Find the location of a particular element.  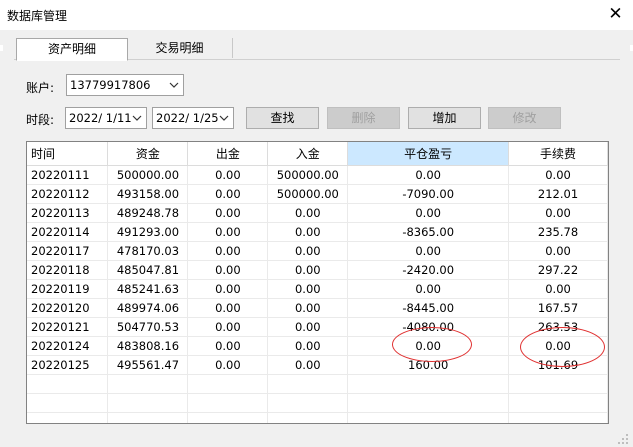

add-button: 增加 is located at coordinates (444, 118).